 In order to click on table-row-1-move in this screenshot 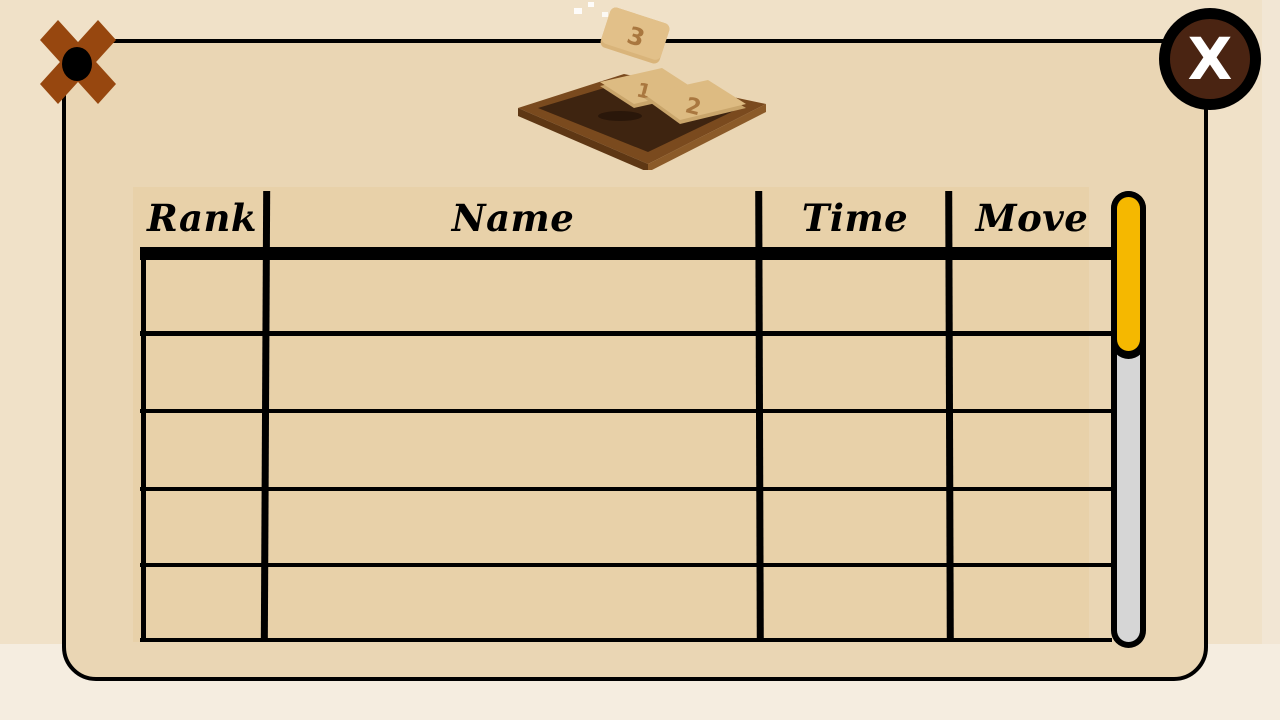, I will do `click(1032, 296)`.